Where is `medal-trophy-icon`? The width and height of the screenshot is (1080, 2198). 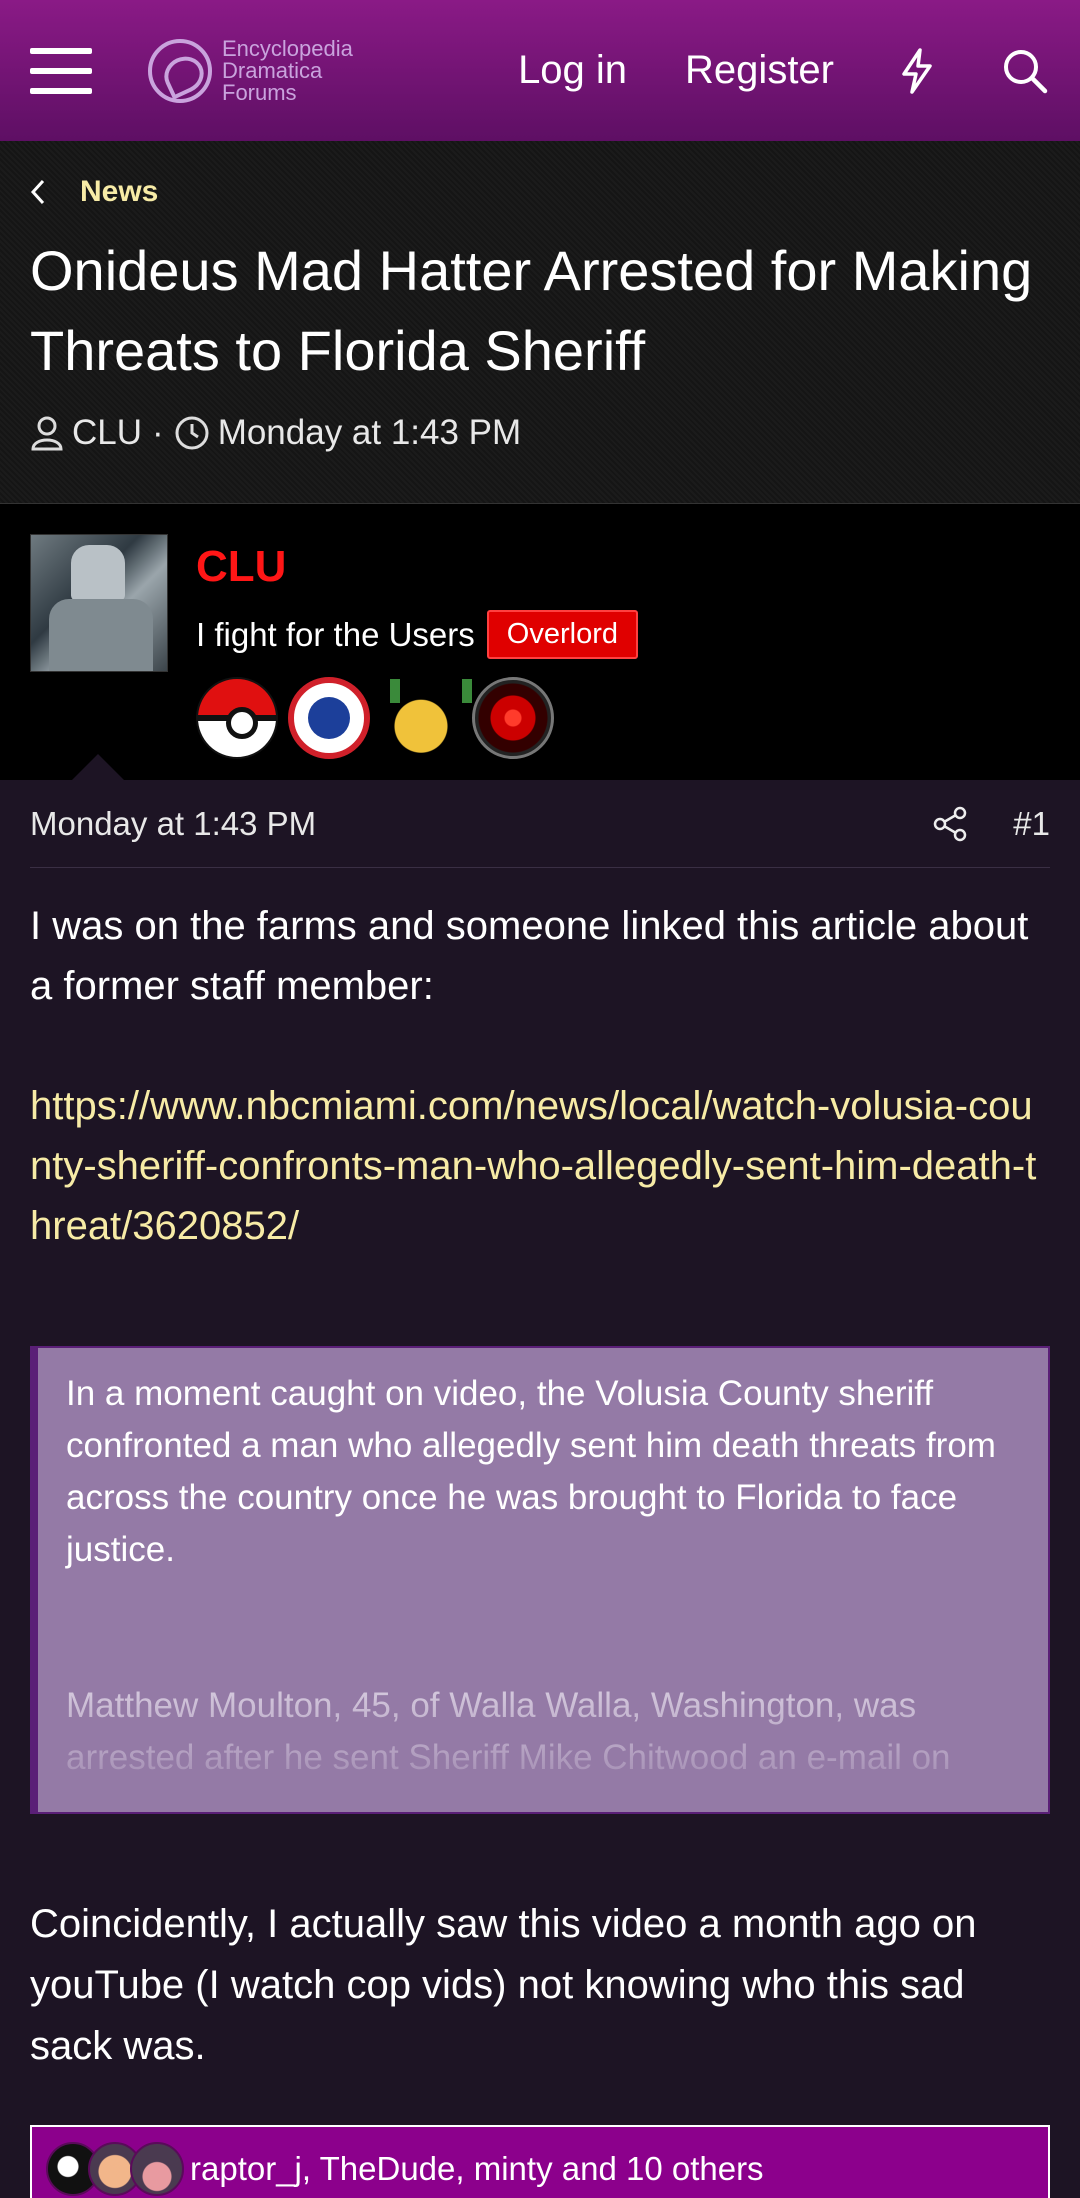 medal-trophy-icon is located at coordinates (426, 718).